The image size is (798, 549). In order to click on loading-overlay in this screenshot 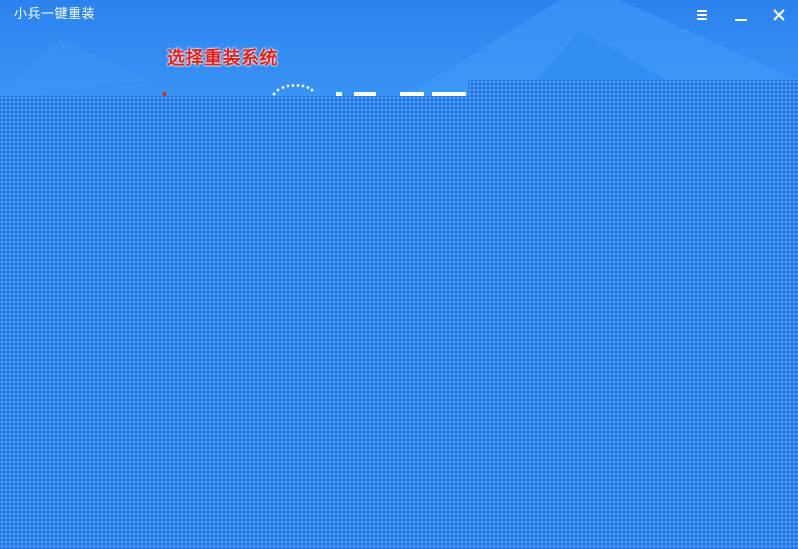, I will do `click(633, 88)`.